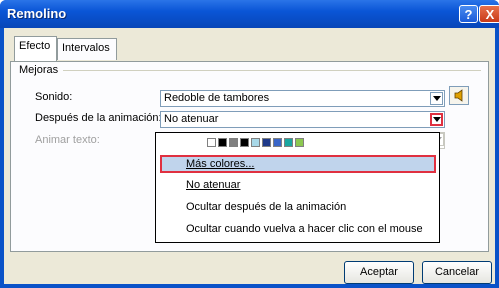 This screenshot has width=499, height=288. I want to click on cancel-button: Cancelar, so click(457, 272).